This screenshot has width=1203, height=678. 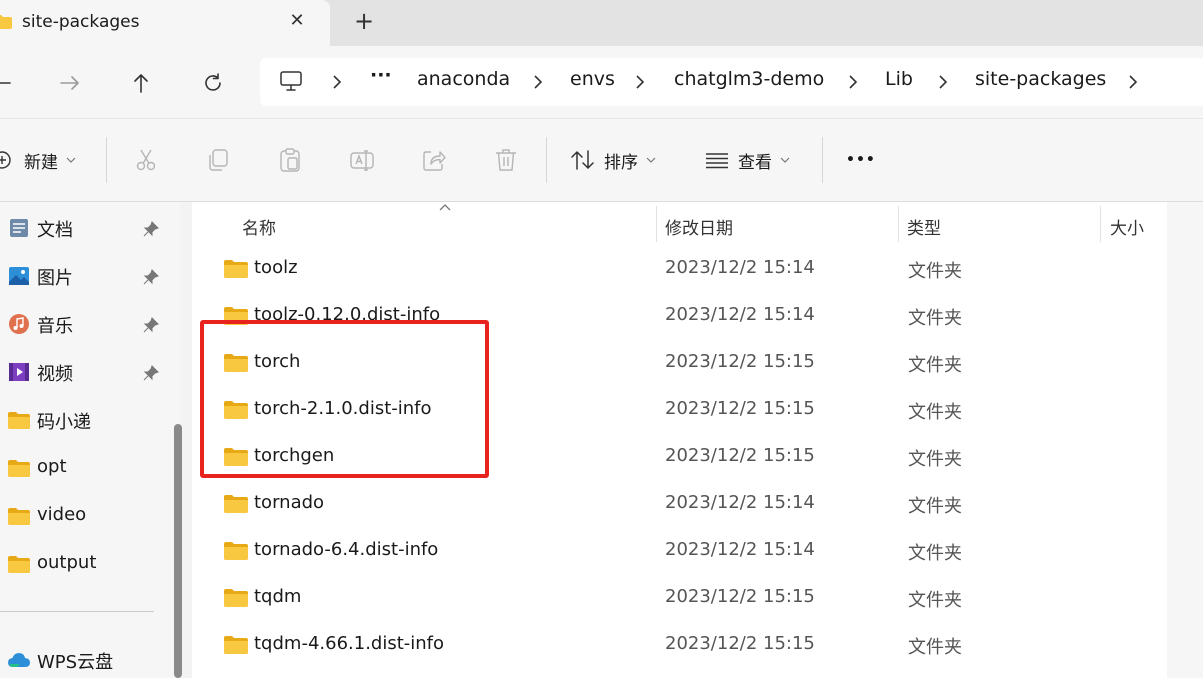 I want to click on file-name: tornado-6.4.dist-info, so click(x=346, y=549).